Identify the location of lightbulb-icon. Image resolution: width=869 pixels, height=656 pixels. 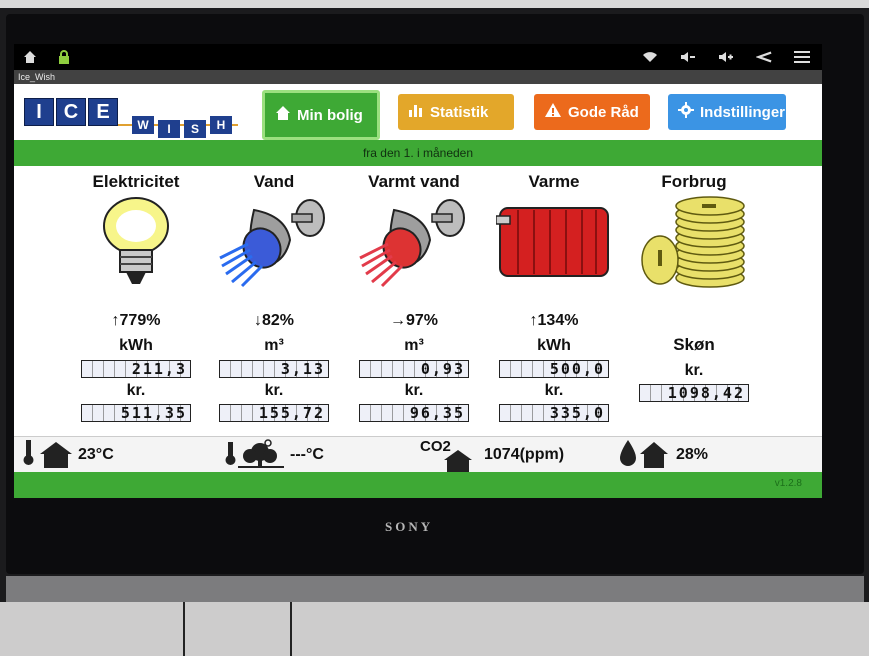
(136, 242).